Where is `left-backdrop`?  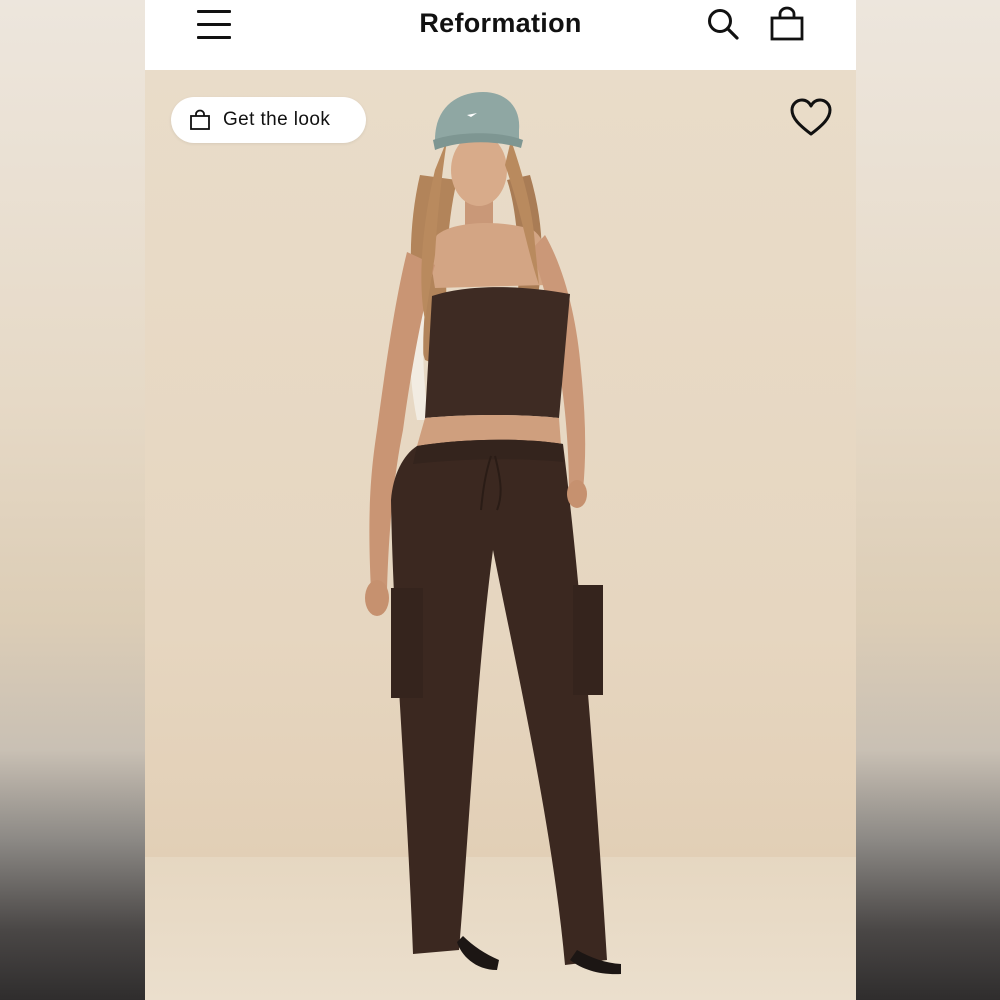 left-backdrop is located at coordinates (72, 500).